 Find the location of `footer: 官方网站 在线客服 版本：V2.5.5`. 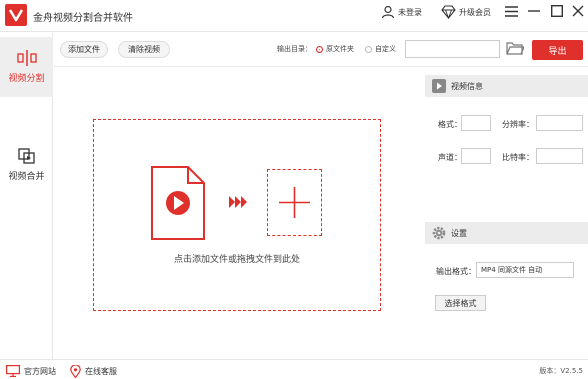

footer: 官方网站 在线客服 版本：V2.5.5 is located at coordinates (294, 369).